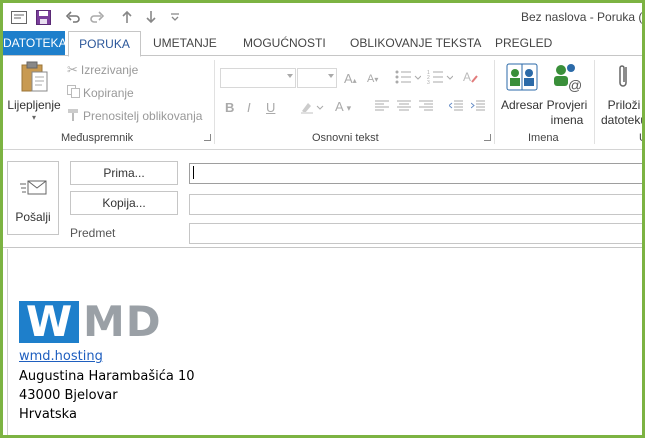 The image size is (645, 438). What do you see at coordinates (193, 172) in the screenshot?
I see `text-caret` at bounding box center [193, 172].